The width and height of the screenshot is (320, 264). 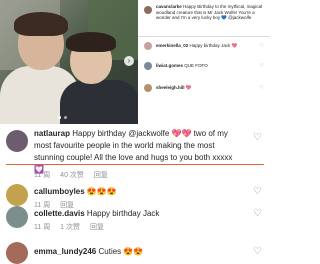 What do you see at coordinates (196, 65) in the screenshot?
I see `mini-text: QUE FOFO` at bounding box center [196, 65].